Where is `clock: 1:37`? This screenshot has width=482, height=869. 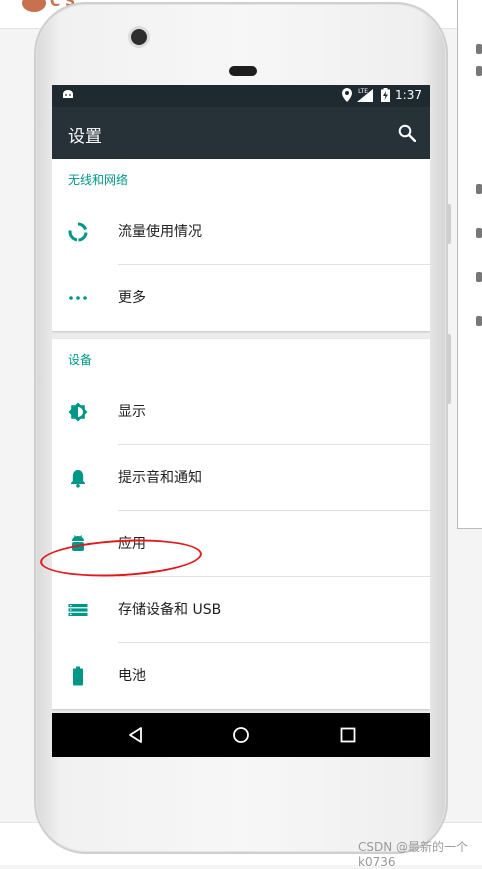 clock: 1:37 is located at coordinates (408, 95).